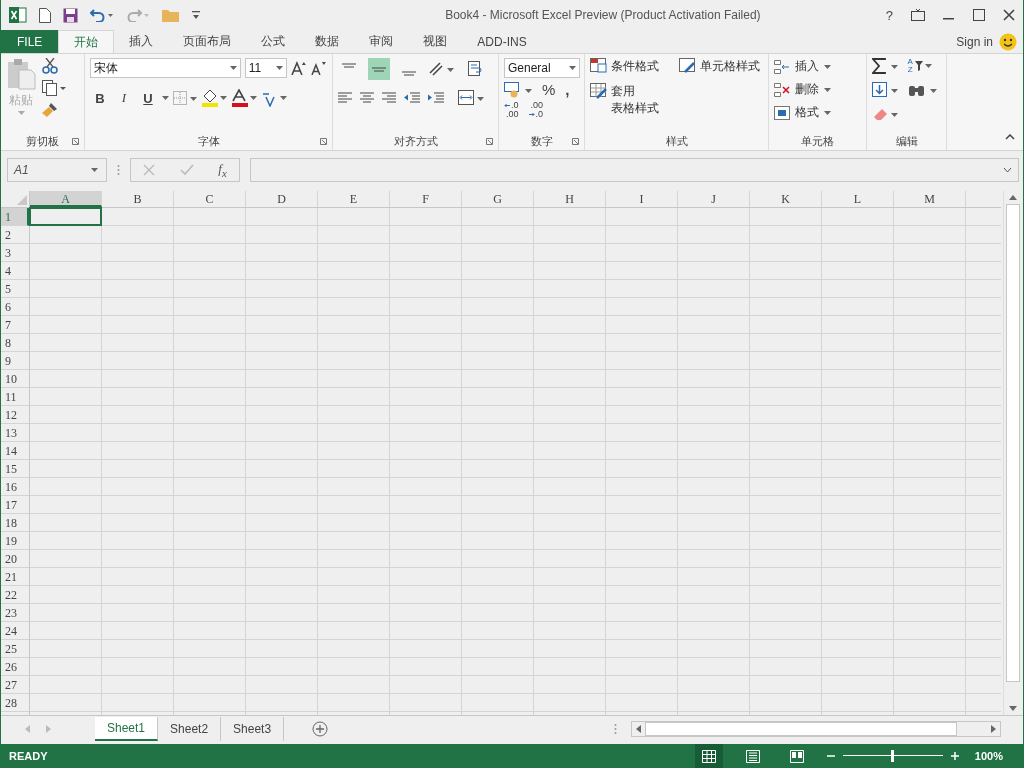  Describe the element at coordinates (830, 756) in the screenshot. I see `zoom-out-icon` at that location.